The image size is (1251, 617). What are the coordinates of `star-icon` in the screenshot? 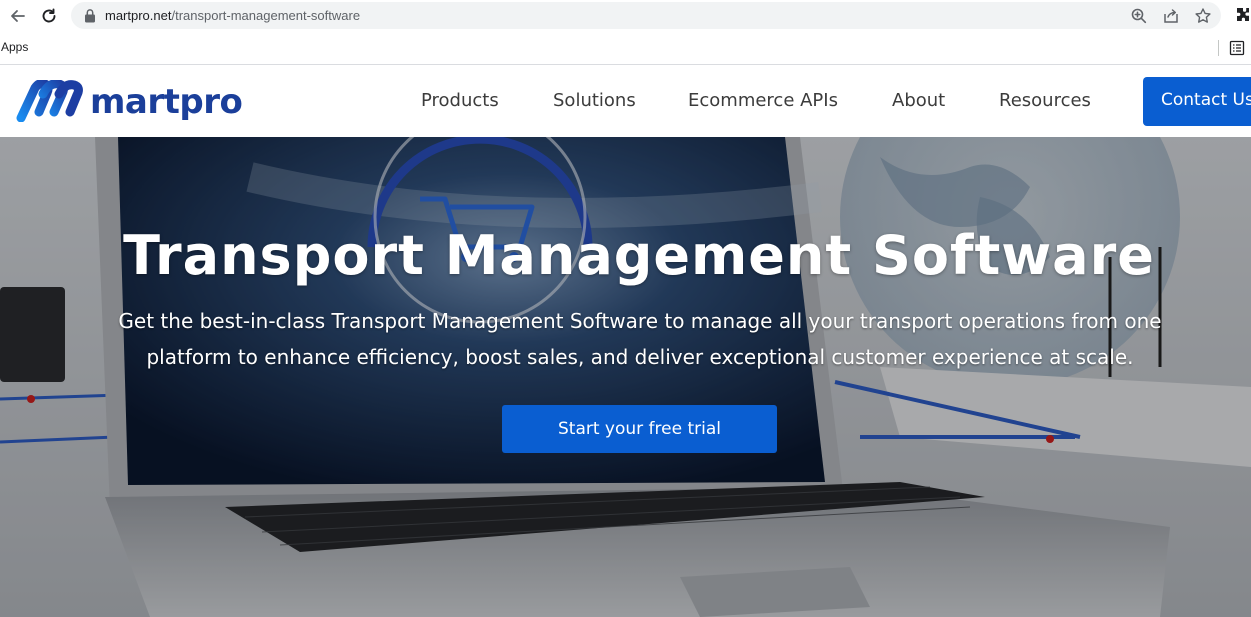 It's located at (1203, 16).